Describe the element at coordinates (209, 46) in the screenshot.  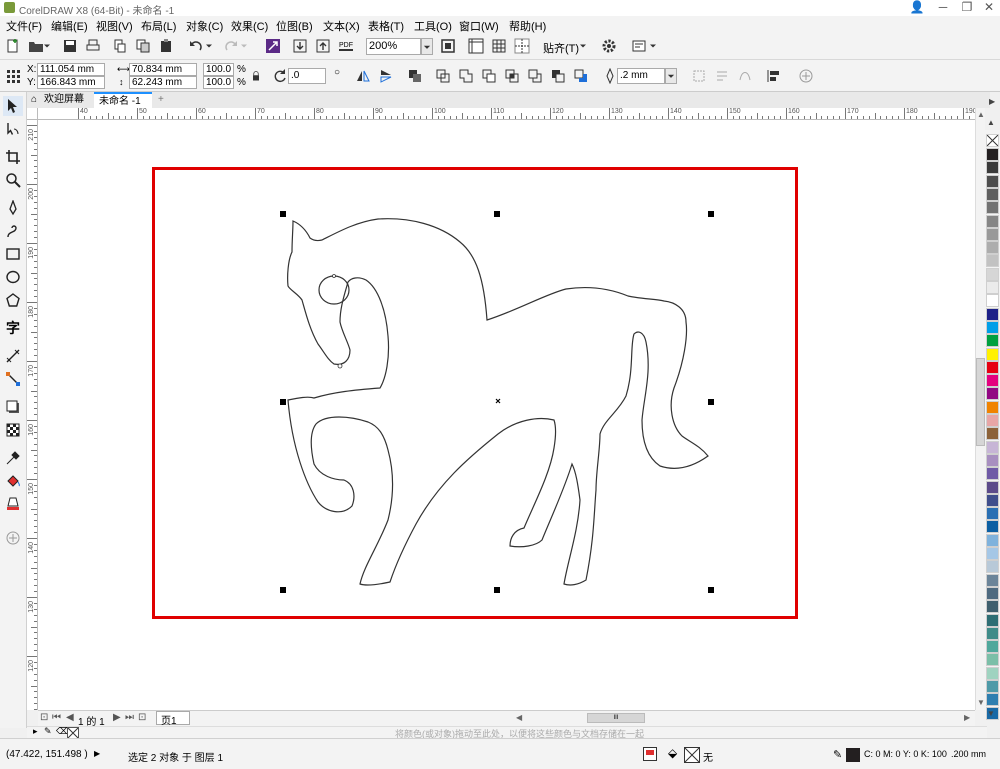
I see `undo-chevron-down-icon` at that location.